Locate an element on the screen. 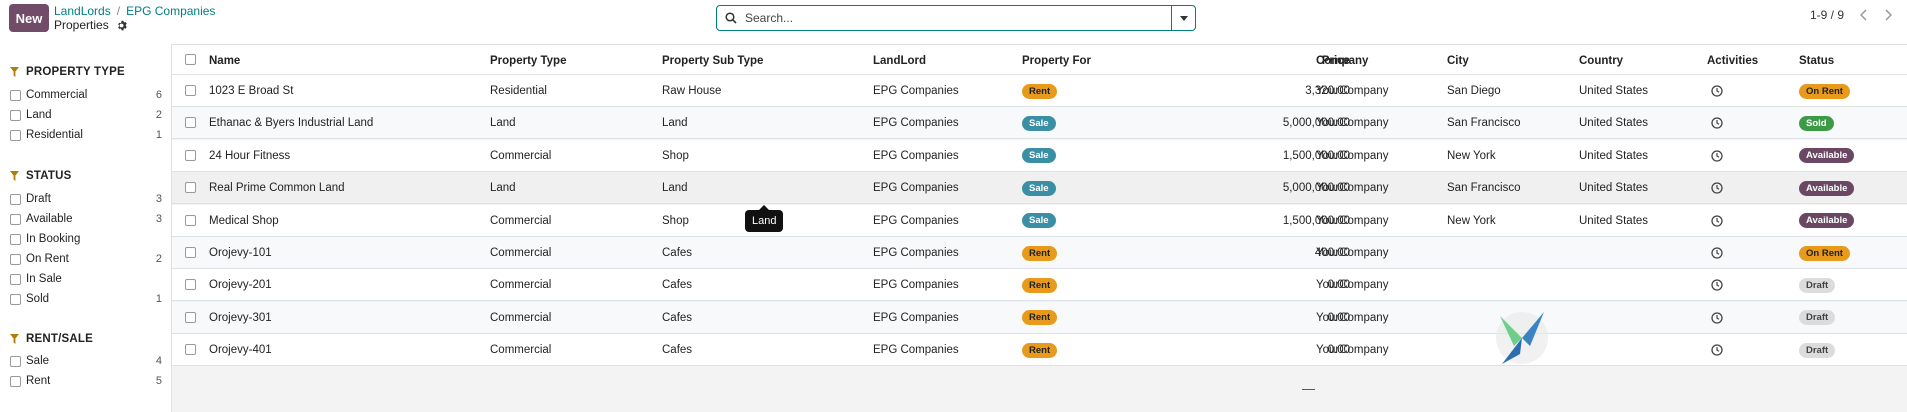 The image size is (1907, 412). filter-label: Land is located at coordinates (39, 115).